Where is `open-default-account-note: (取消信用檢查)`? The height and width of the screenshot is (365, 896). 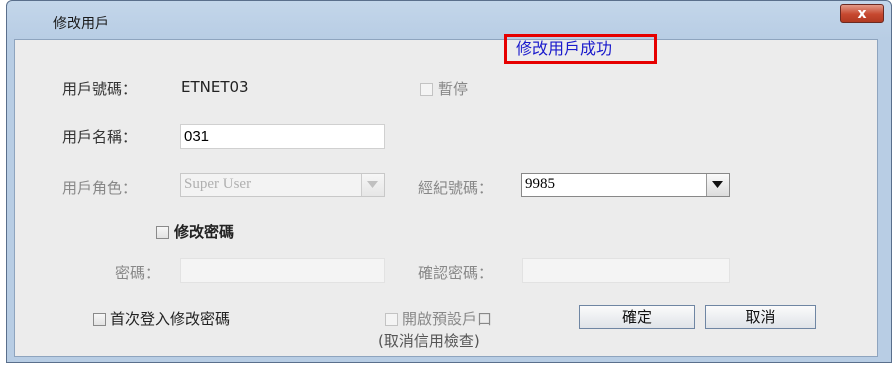 open-default-account-note: (取消信用檢查) is located at coordinates (429, 341).